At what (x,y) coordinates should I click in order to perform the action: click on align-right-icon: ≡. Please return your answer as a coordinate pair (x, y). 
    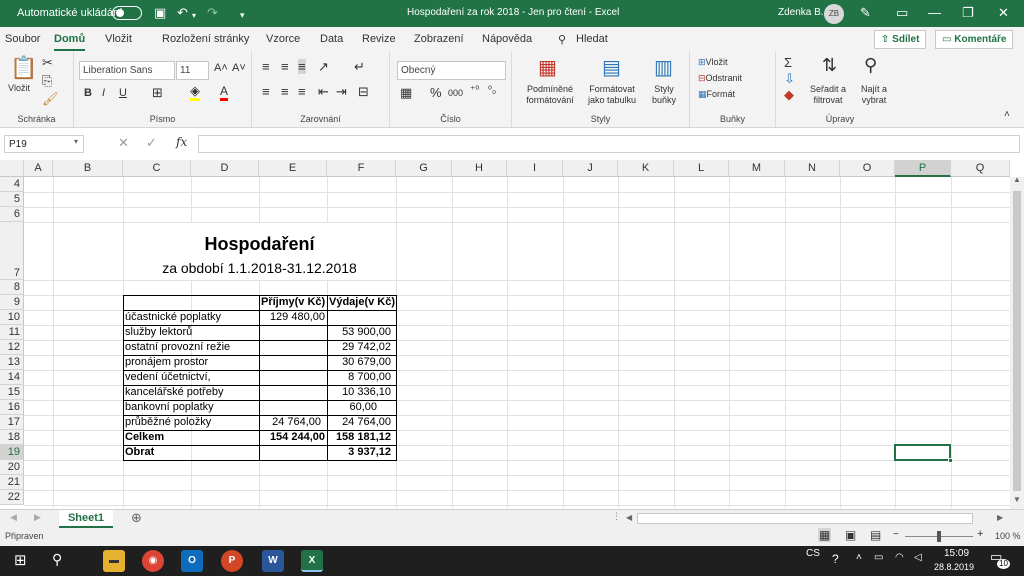
    Looking at the image, I should click on (302, 91).